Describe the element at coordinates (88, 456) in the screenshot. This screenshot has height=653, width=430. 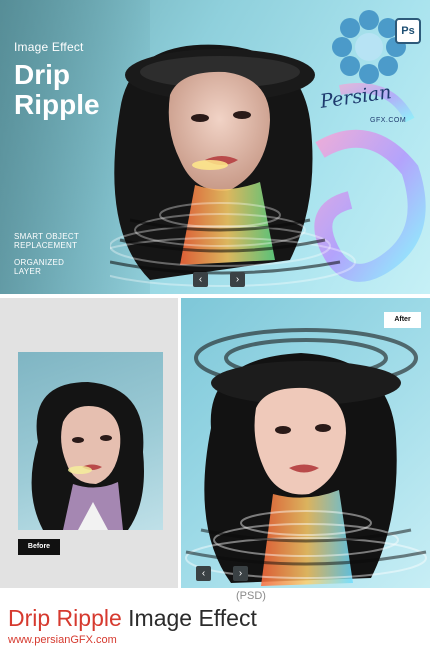
I see `before-portrait-image` at that location.